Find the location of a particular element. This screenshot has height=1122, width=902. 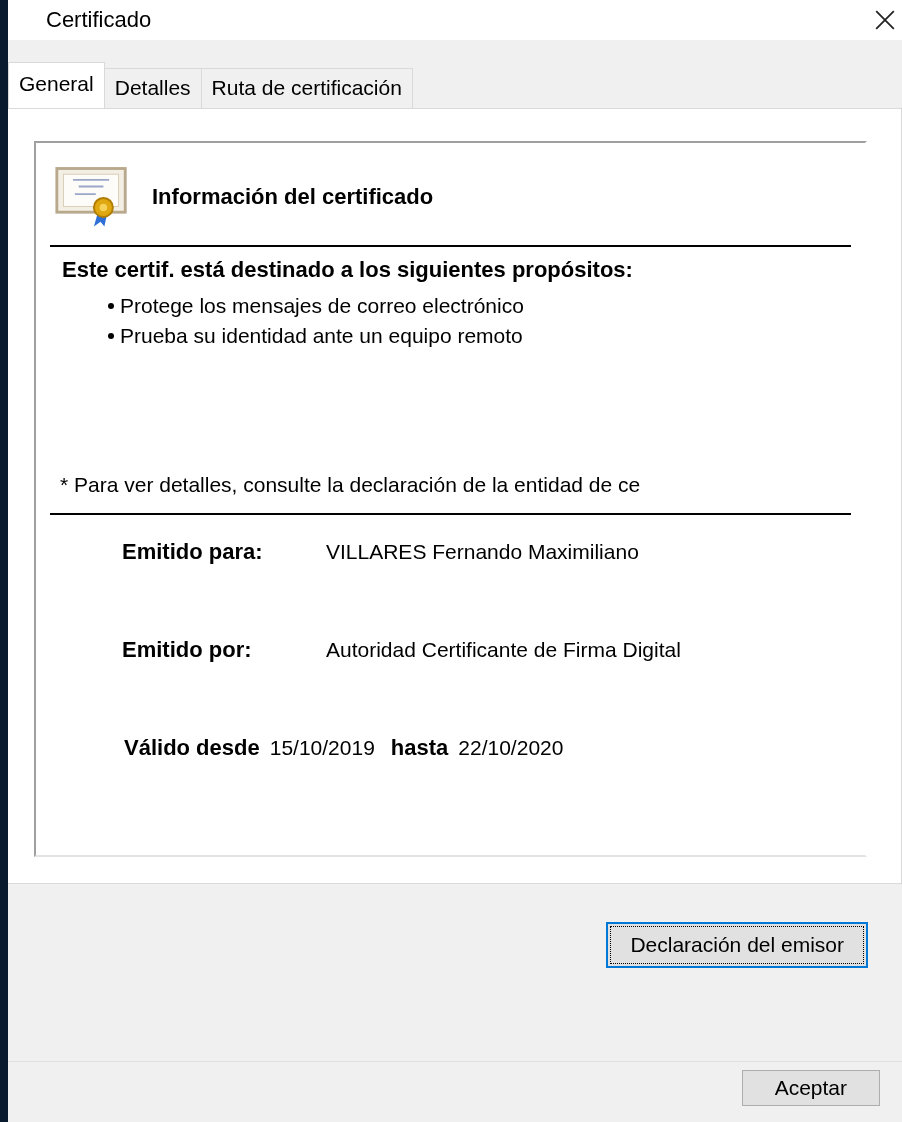

field-label: Válido desde is located at coordinates (192, 748).